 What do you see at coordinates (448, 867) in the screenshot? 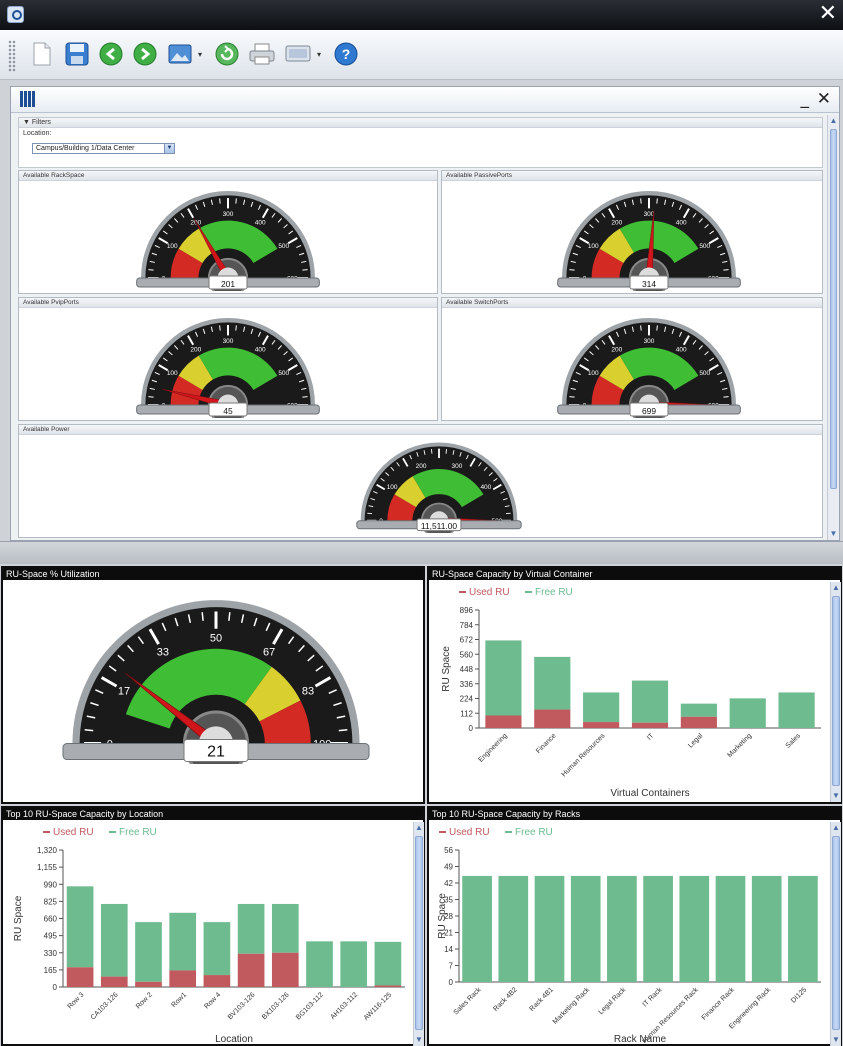
I see `y-tick-label: 49` at bounding box center [448, 867].